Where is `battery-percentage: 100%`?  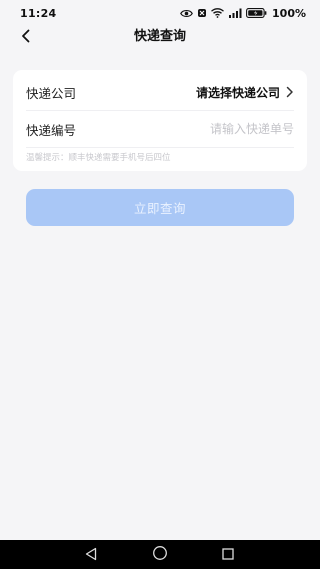 battery-percentage: 100% is located at coordinates (289, 13).